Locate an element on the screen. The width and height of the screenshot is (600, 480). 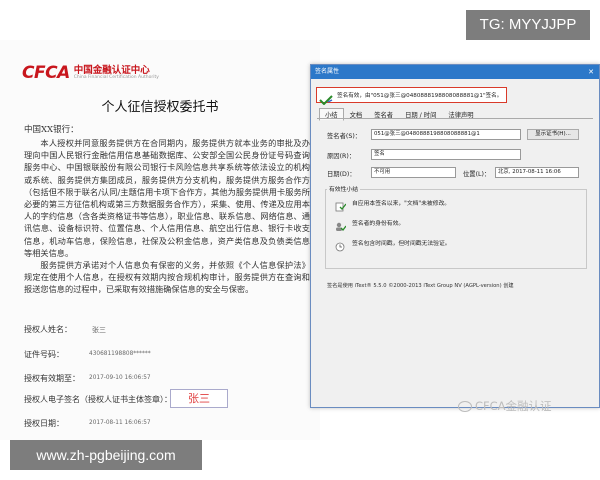
tab-document: 文档 is located at coordinates (356, 114).